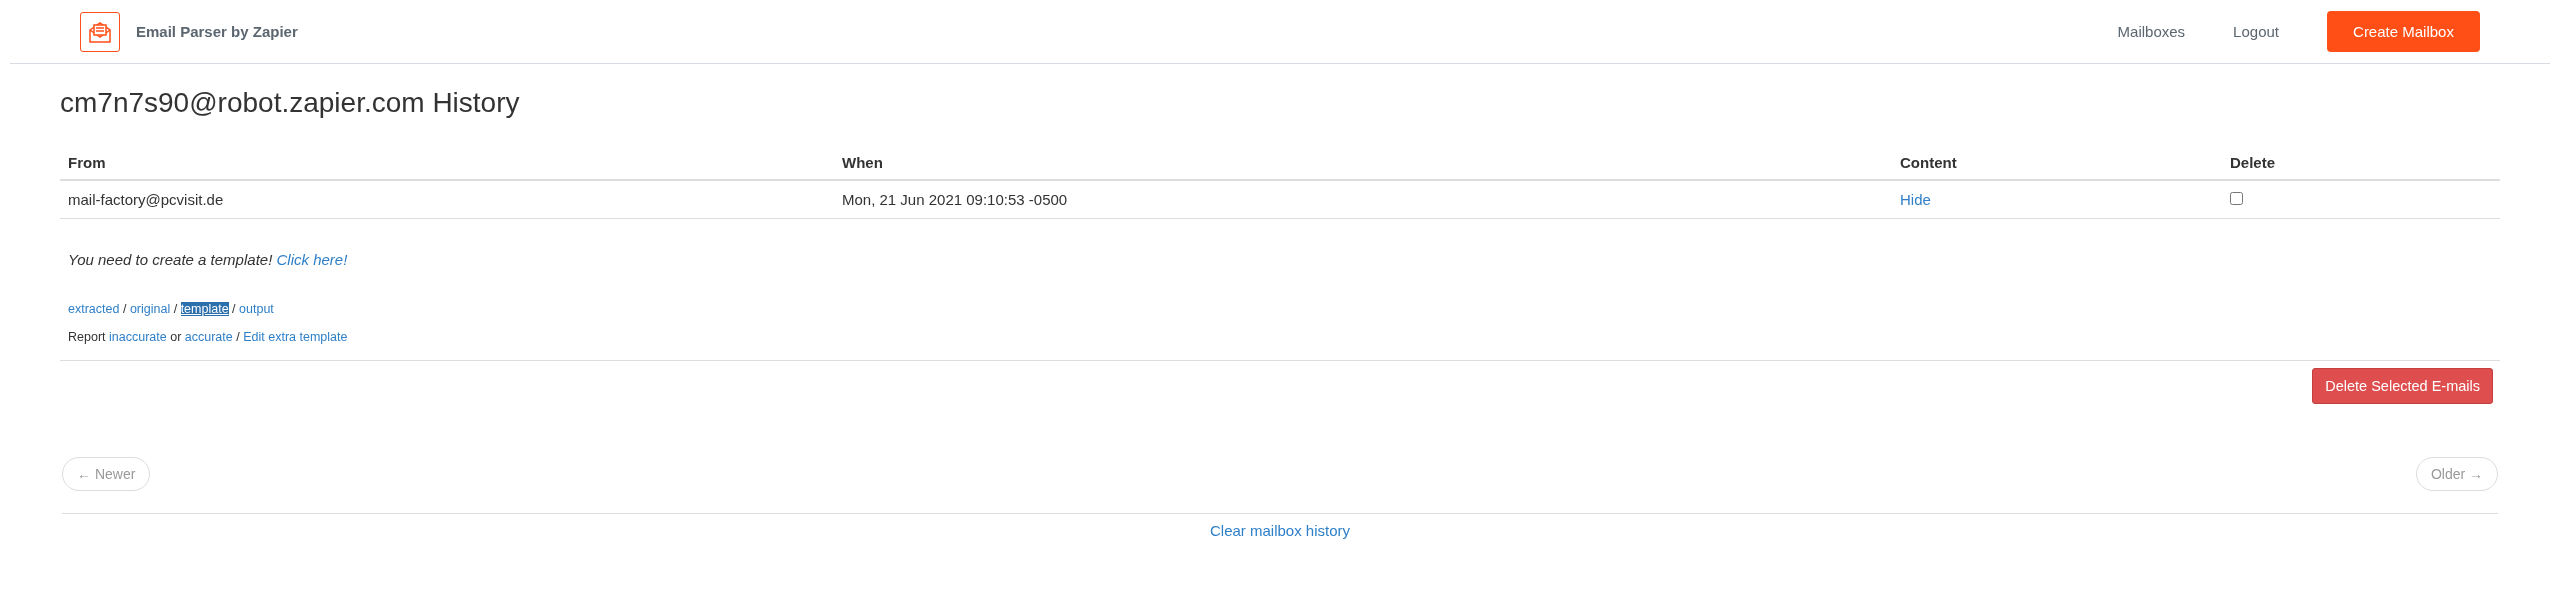 This screenshot has height=593, width=2560. What do you see at coordinates (2236, 198) in the screenshot?
I see `delete-checkbox` at bounding box center [2236, 198].